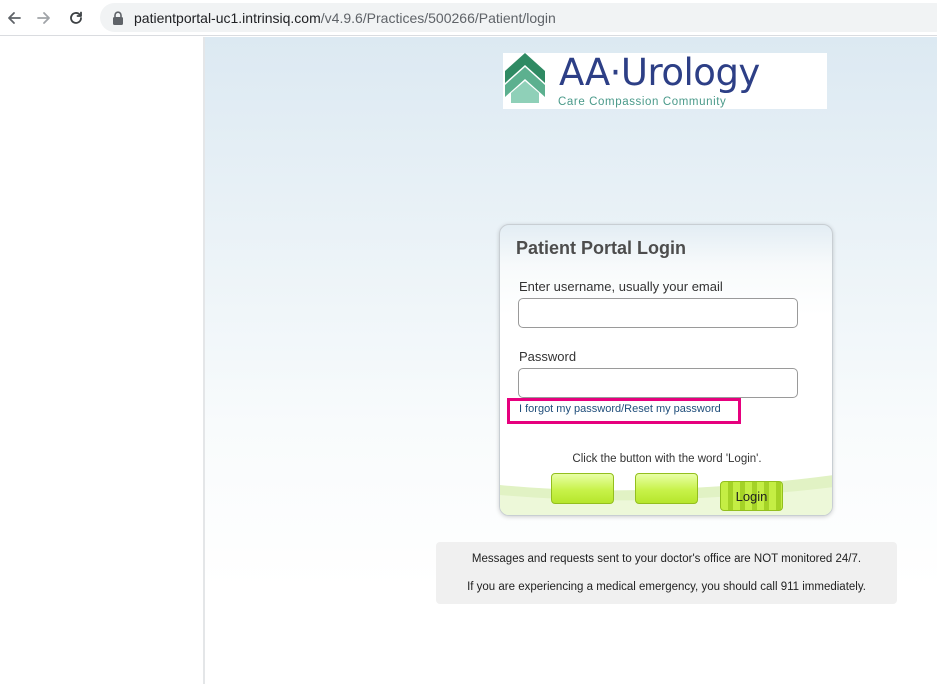  Describe the element at coordinates (548, 356) in the screenshot. I see `password-label: Password` at that location.